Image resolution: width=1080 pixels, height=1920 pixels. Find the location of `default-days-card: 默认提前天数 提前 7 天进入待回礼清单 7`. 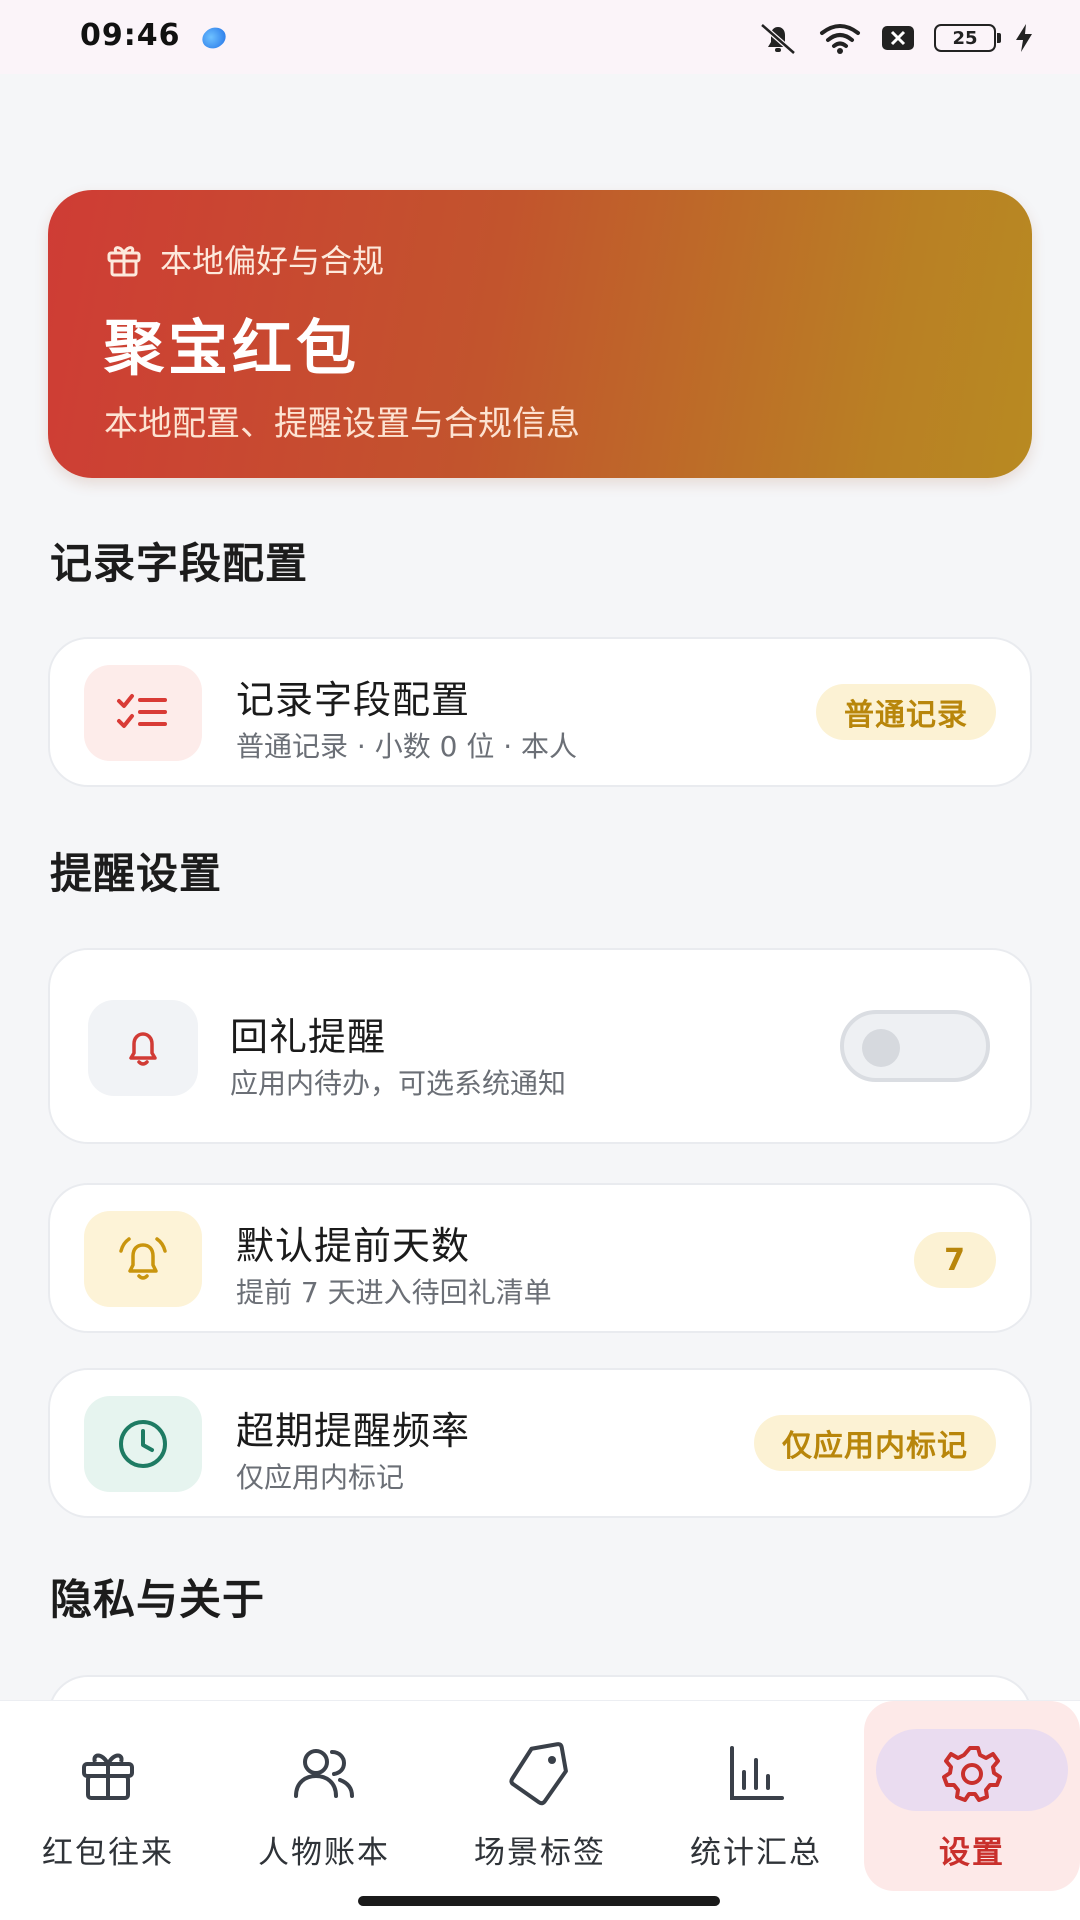

default-days-card: 默认提前天数 提前 7 天进入待回礼清单 7 is located at coordinates (540, 1258).